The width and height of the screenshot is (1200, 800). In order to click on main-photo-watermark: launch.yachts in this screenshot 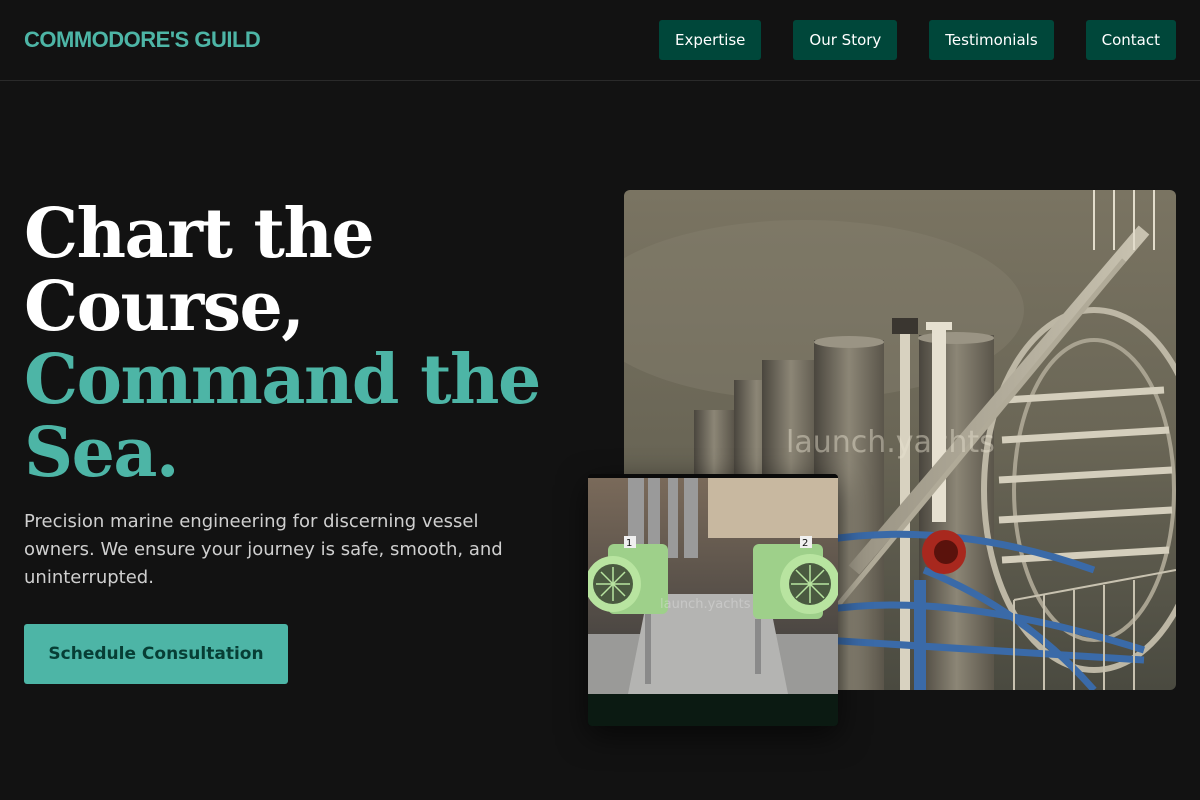, I will do `click(890, 442)`.